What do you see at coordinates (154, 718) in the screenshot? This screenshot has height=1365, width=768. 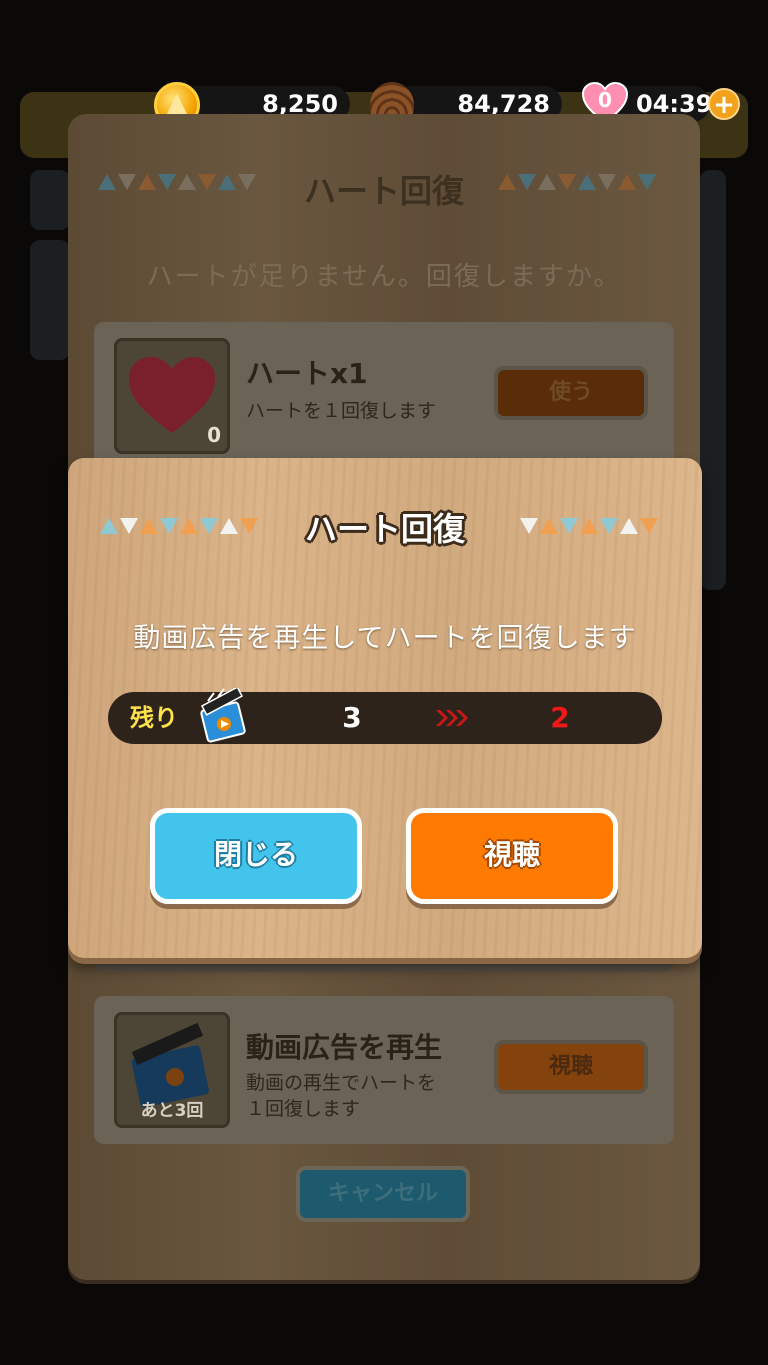 I see `remaining-label: 残り` at bounding box center [154, 718].